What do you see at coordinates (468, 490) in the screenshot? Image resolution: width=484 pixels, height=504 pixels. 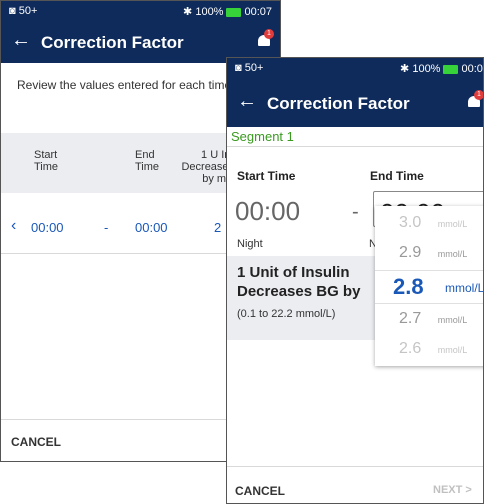 I see `chevron-right-icon: >` at bounding box center [468, 490].